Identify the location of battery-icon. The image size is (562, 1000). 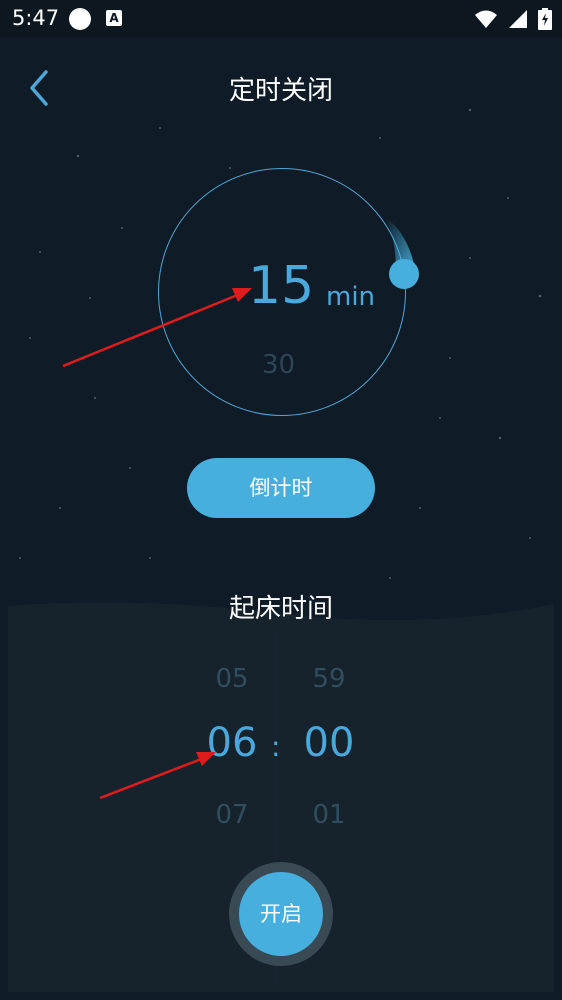
(545, 19).